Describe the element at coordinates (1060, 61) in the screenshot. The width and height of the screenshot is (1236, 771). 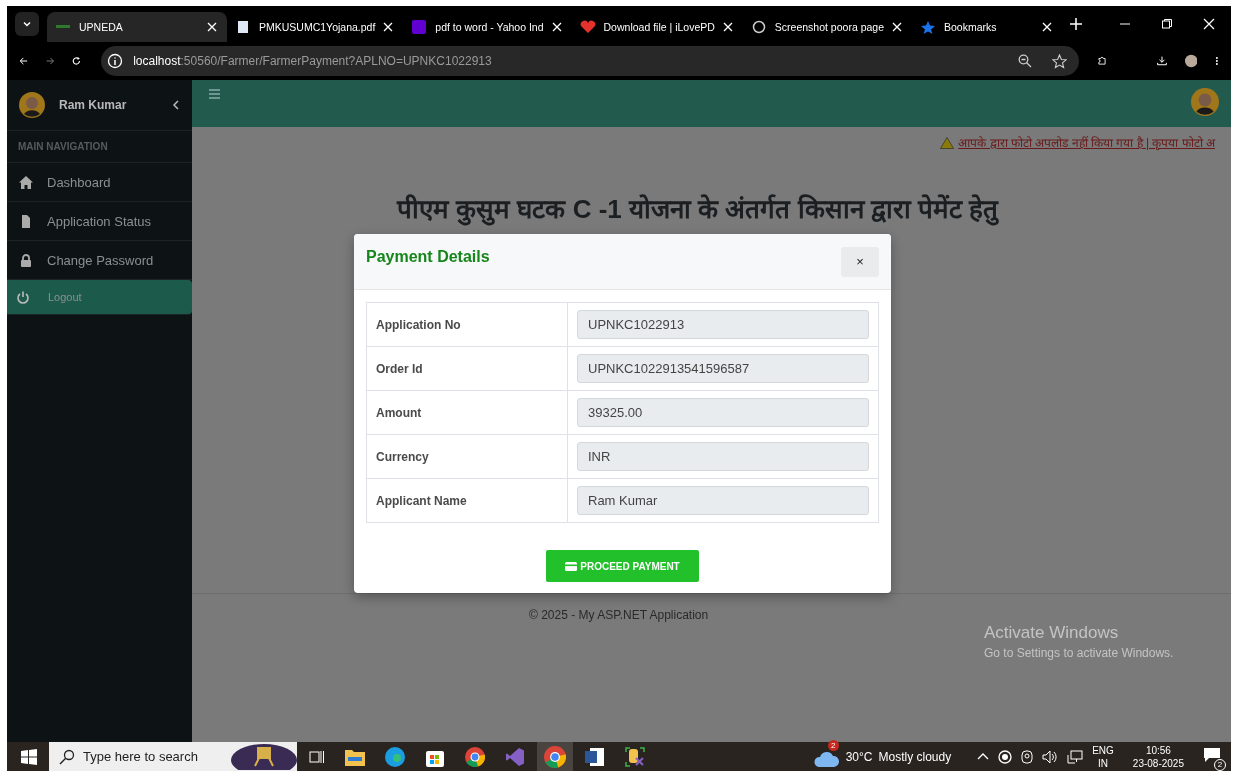
I see `star-icon` at that location.